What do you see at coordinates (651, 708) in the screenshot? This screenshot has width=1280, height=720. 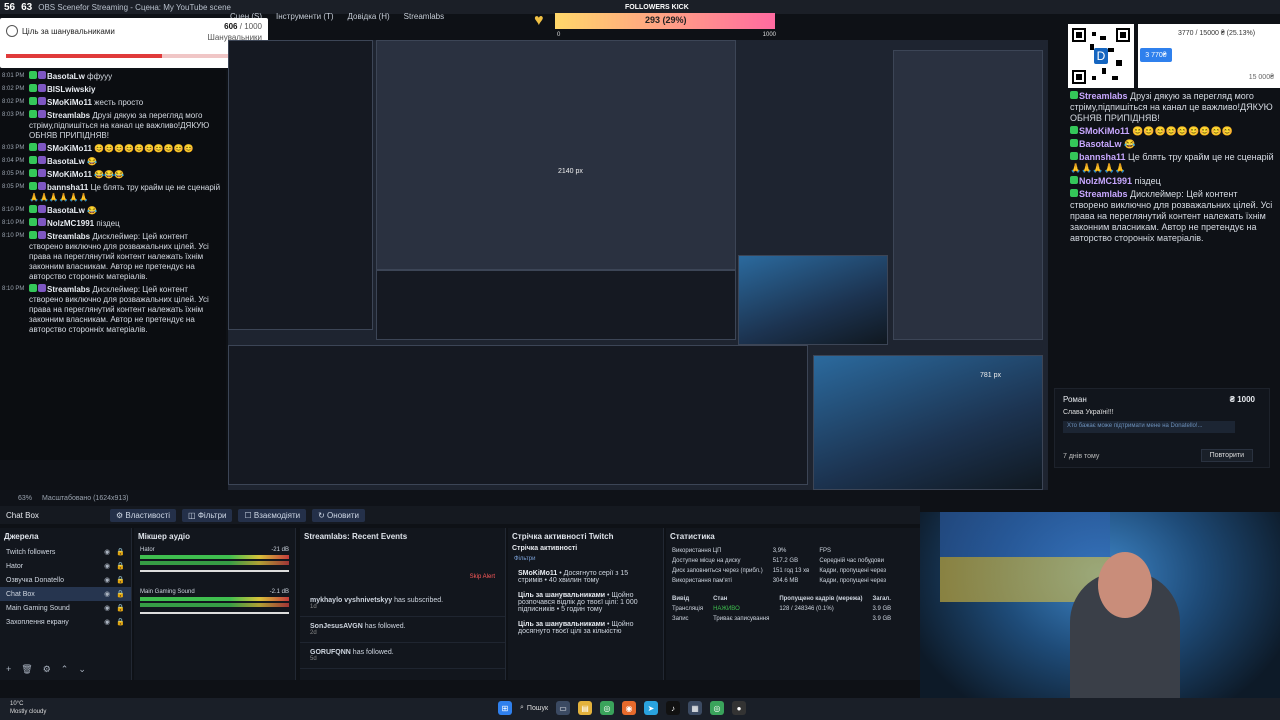 I see `telegram-icon: ➤` at bounding box center [651, 708].